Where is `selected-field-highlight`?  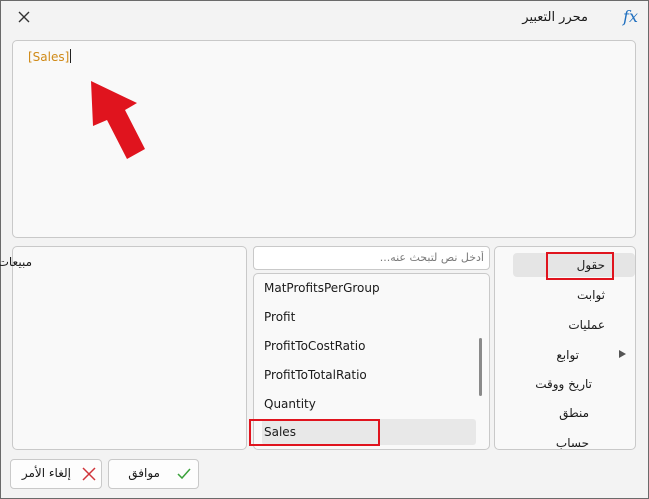
selected-field-highlight is located at coordinates (314, 432).